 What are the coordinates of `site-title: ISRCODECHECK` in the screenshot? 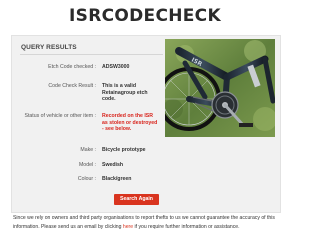 It's located at (145, 16).